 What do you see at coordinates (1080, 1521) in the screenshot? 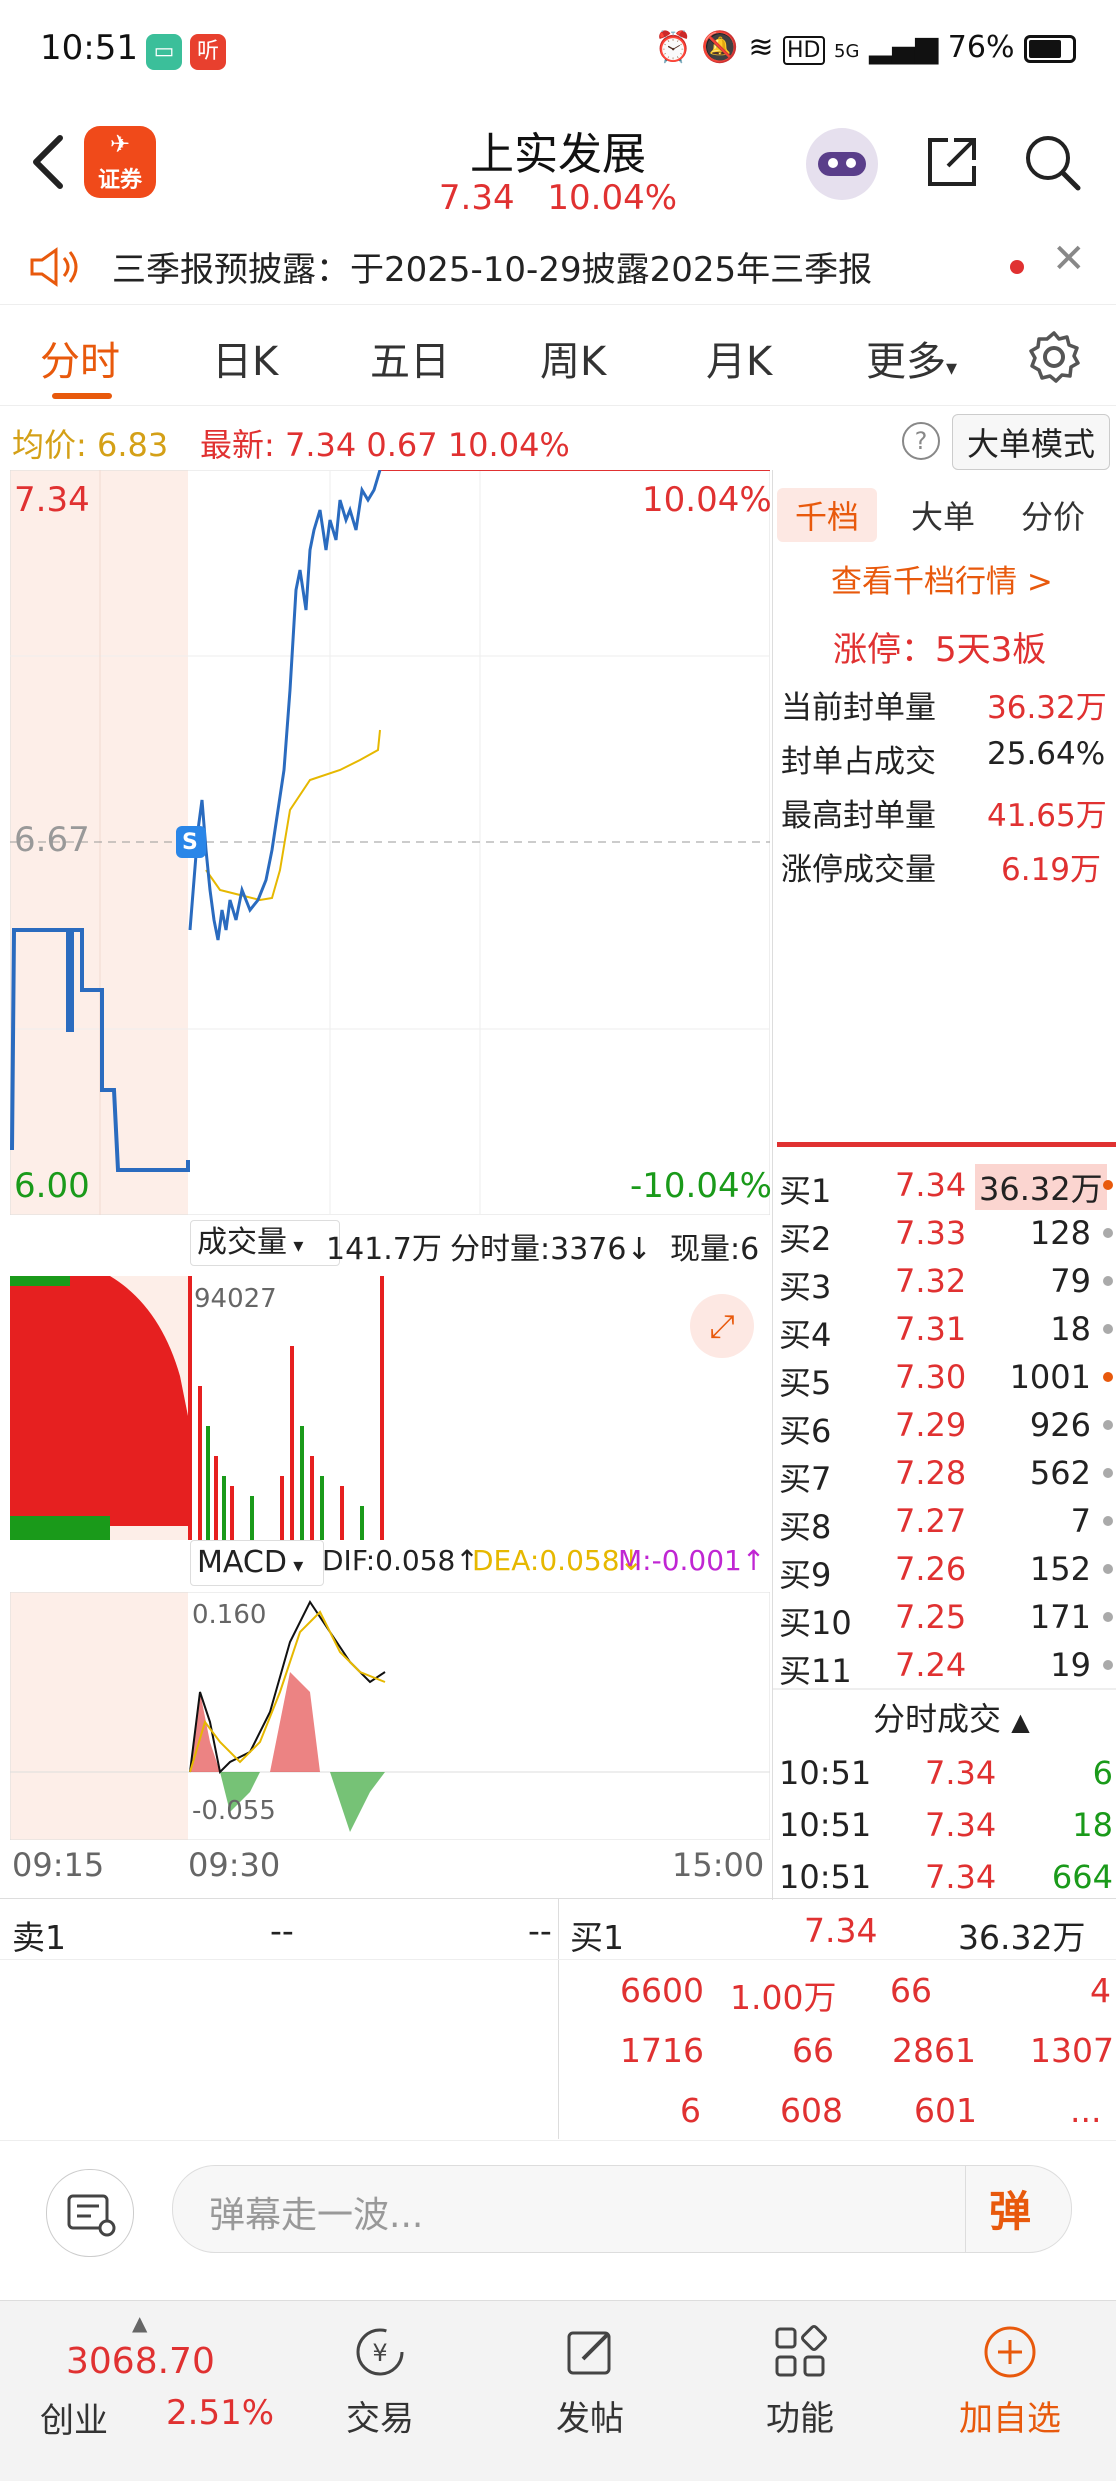
I see `bid-volume: 7` at bounding box center [1080, 1521].